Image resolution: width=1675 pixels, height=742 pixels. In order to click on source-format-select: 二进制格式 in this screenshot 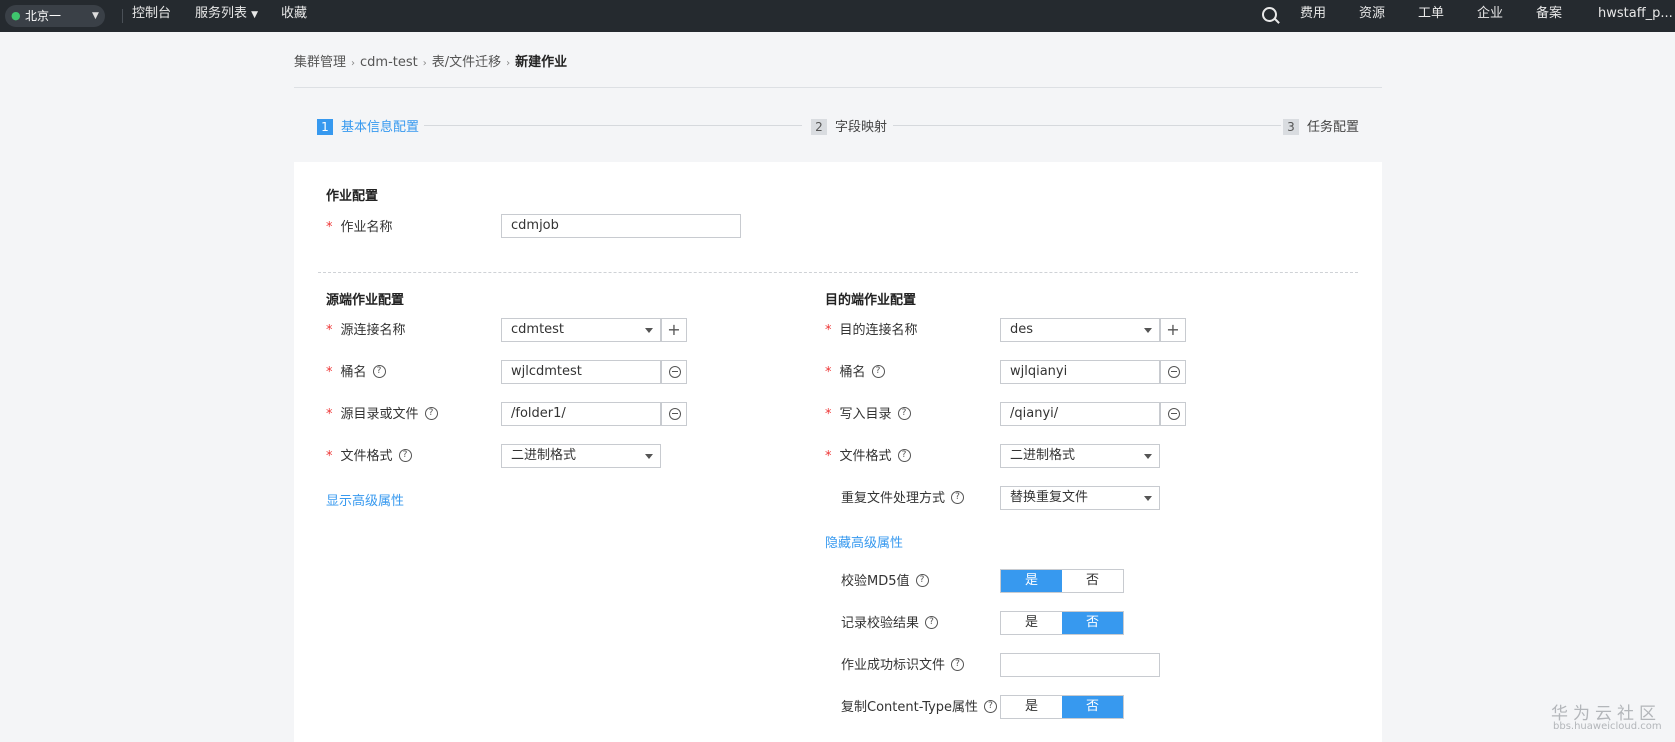, I will do `click(581, 456)`.